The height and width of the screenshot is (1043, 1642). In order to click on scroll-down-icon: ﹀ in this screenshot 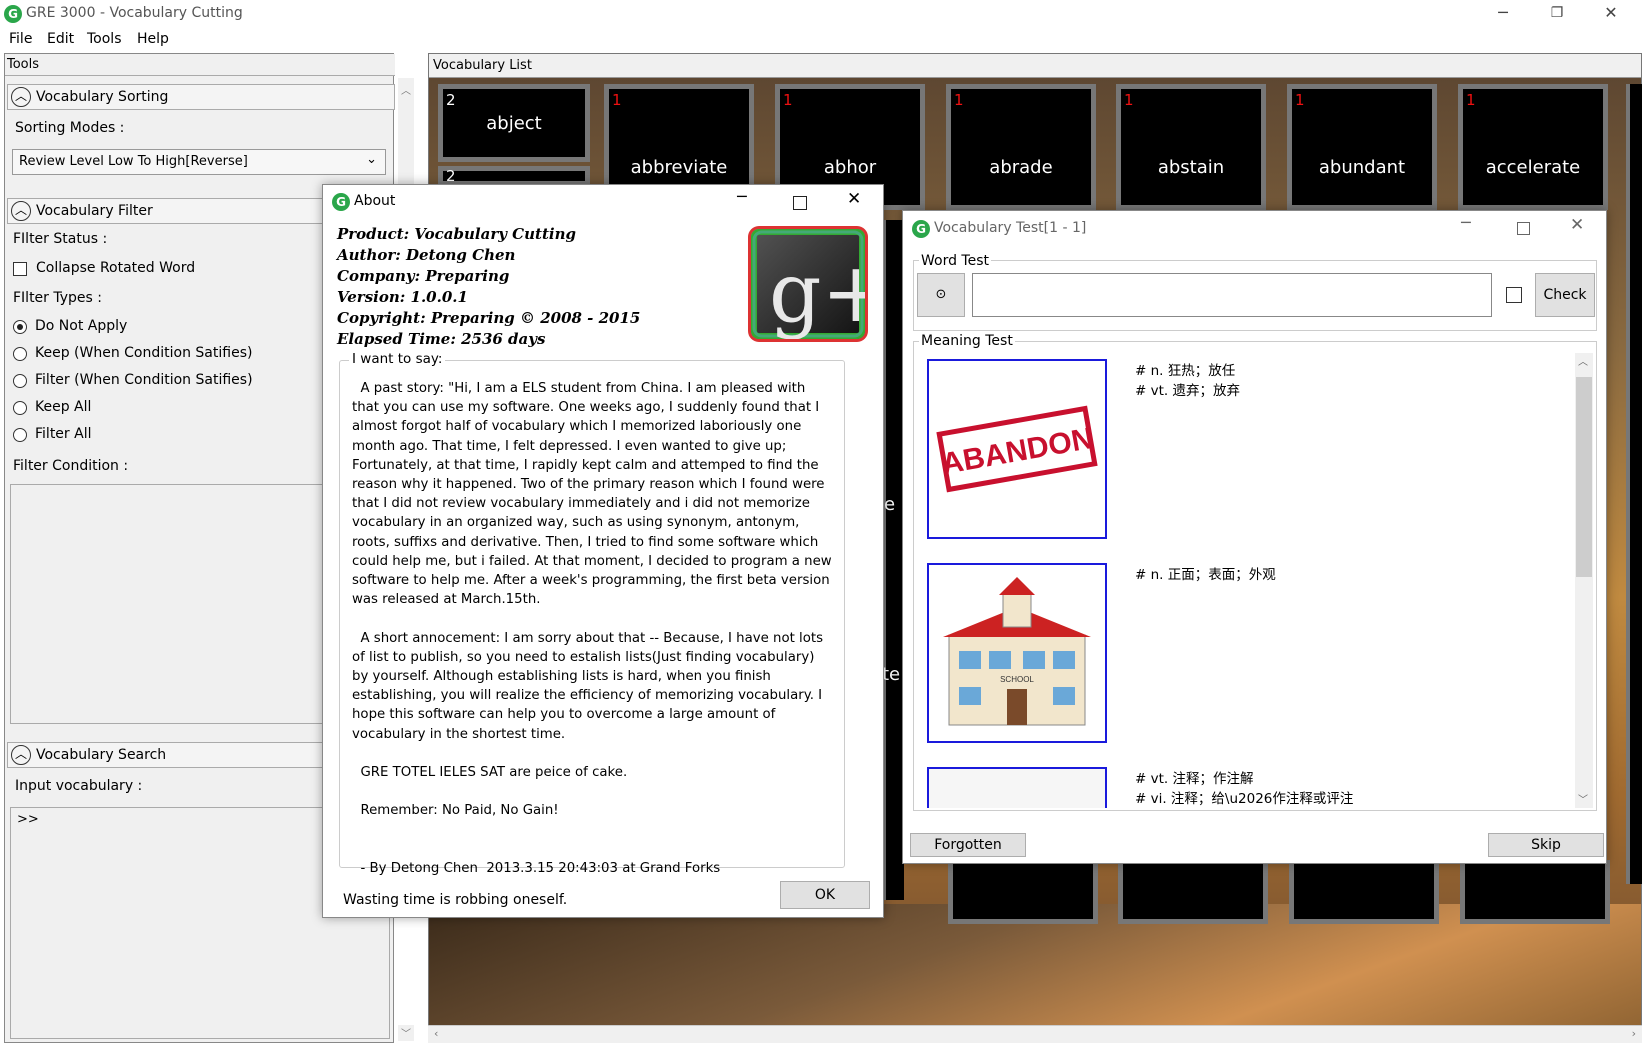, I will do `click(406, 1033)`.